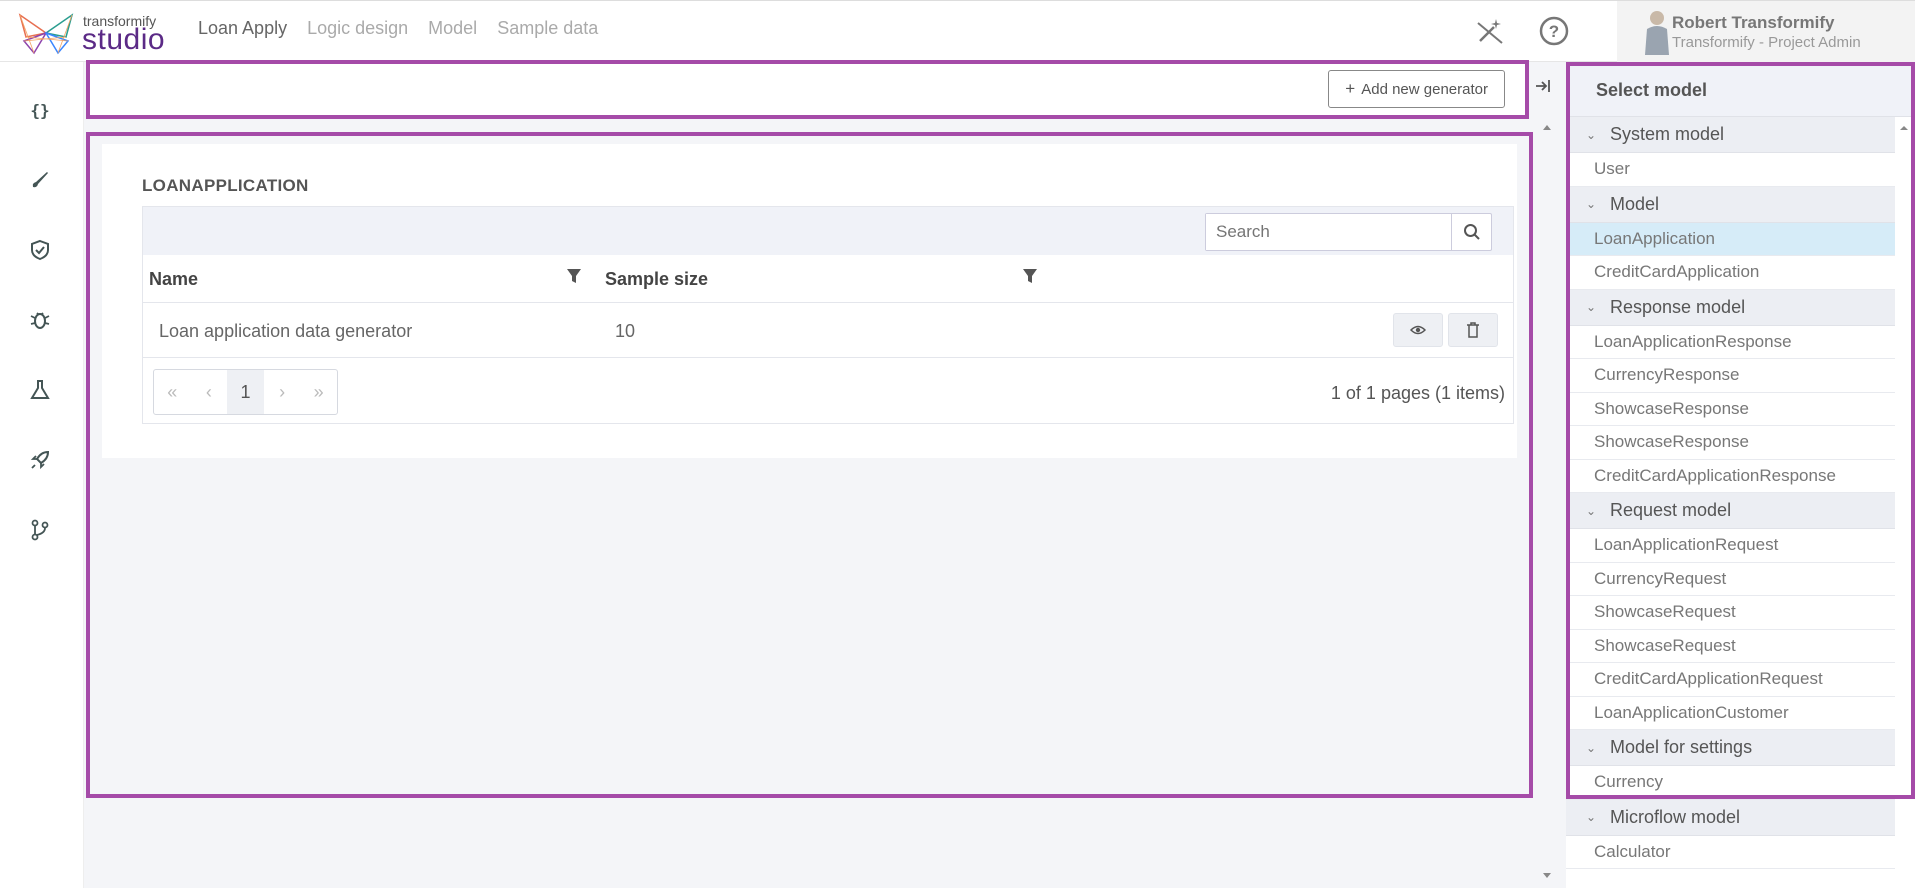  Describe the element at coordinates (172, 392) in the screenshot. I see `first-page-icon: «` at that location.